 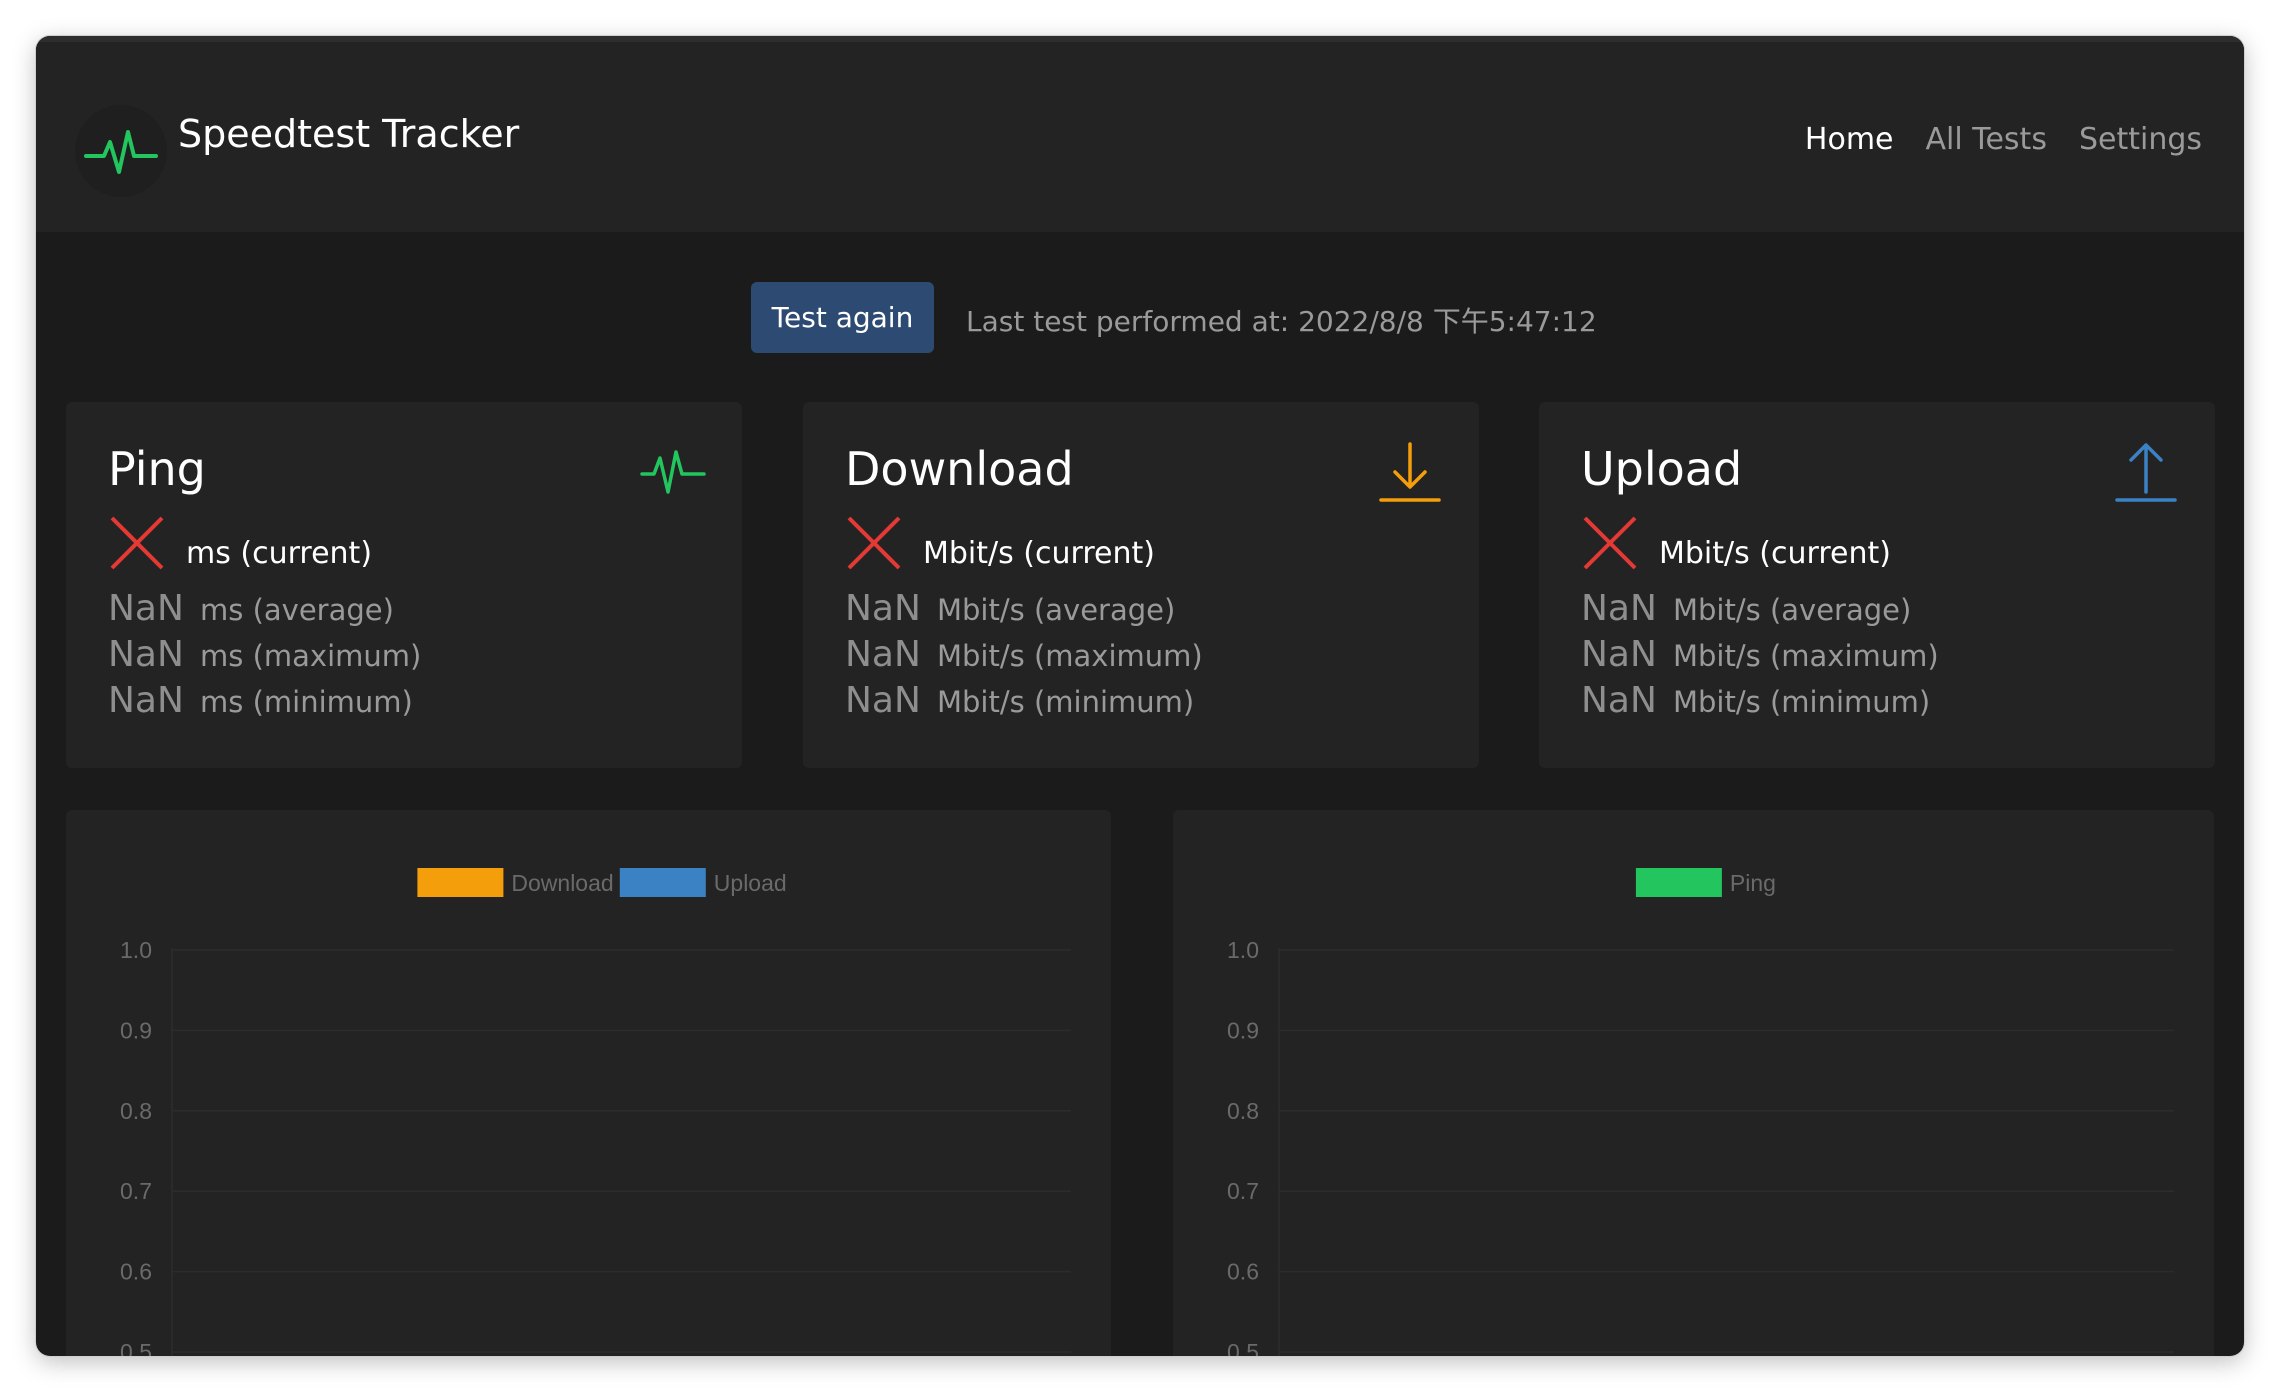 I want to click on app-title: Speedtest Tracker, so click(x=348, y=134).